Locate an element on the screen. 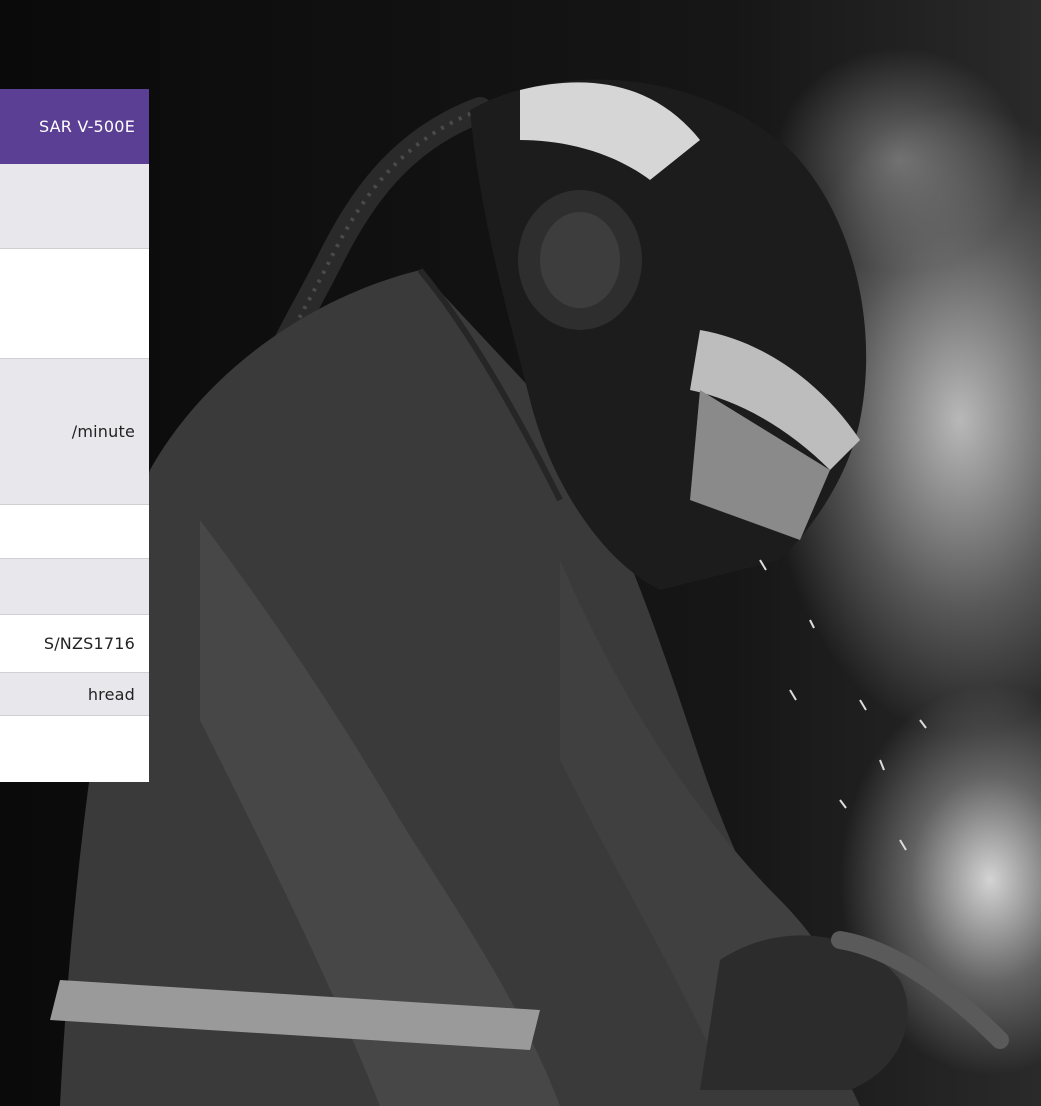  table-cell: hread is located at coordinates (74, 694).